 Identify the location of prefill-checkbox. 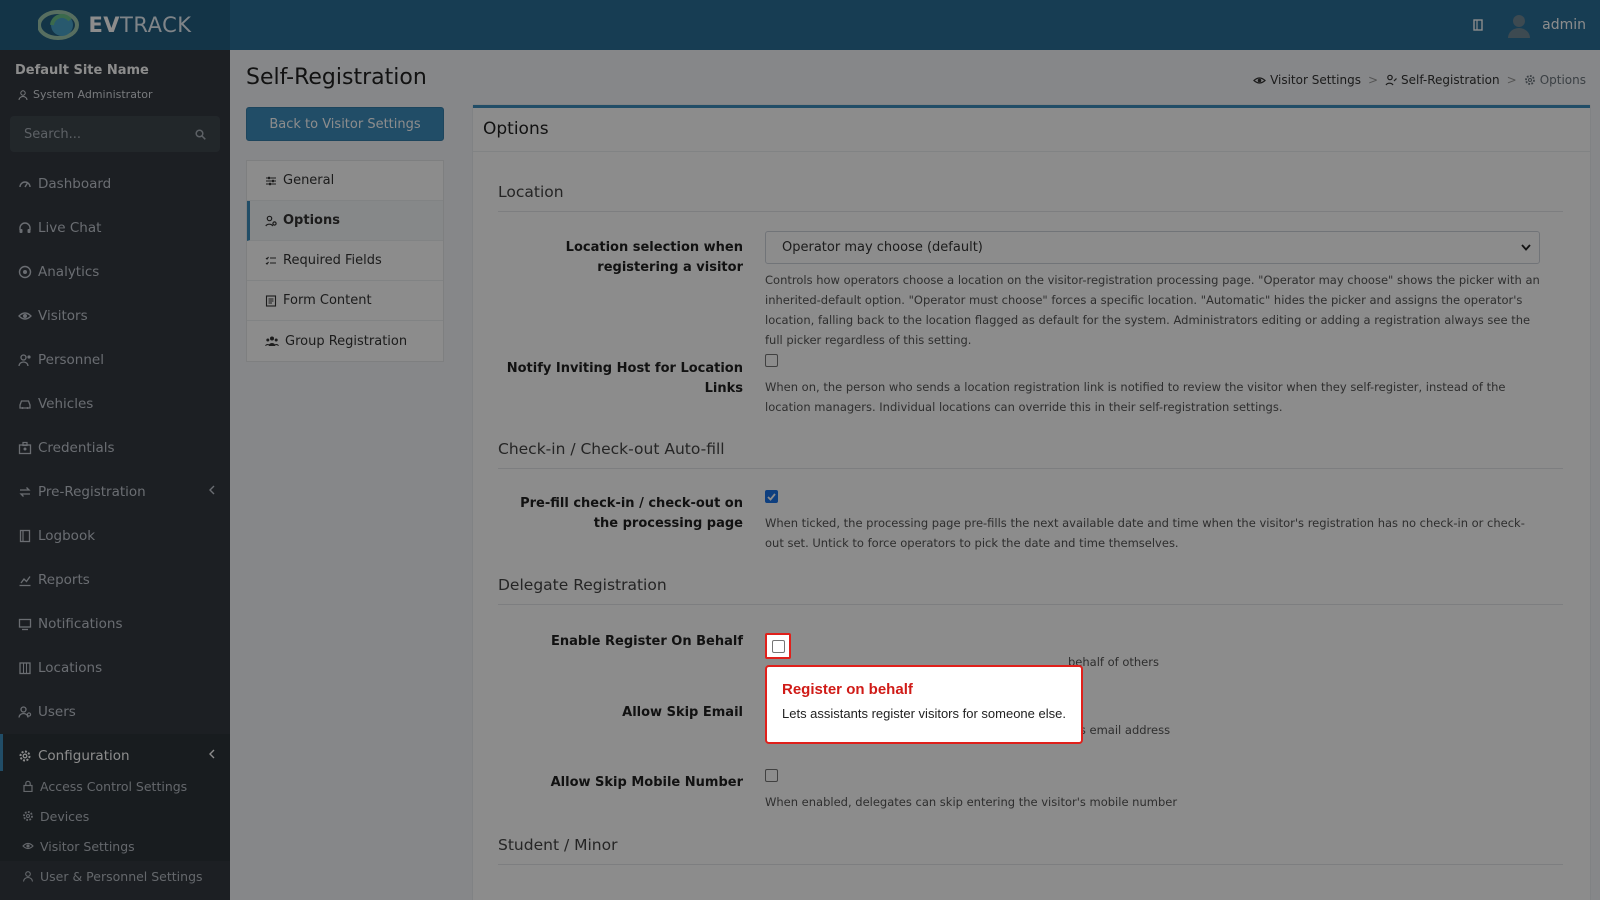
(771, 496).